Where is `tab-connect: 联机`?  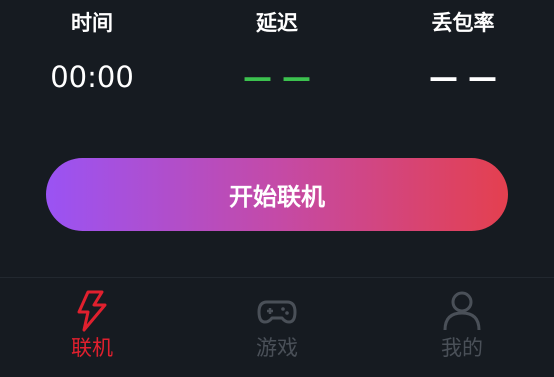
tab-connect: 联机 is located at coordinates (92, 327).